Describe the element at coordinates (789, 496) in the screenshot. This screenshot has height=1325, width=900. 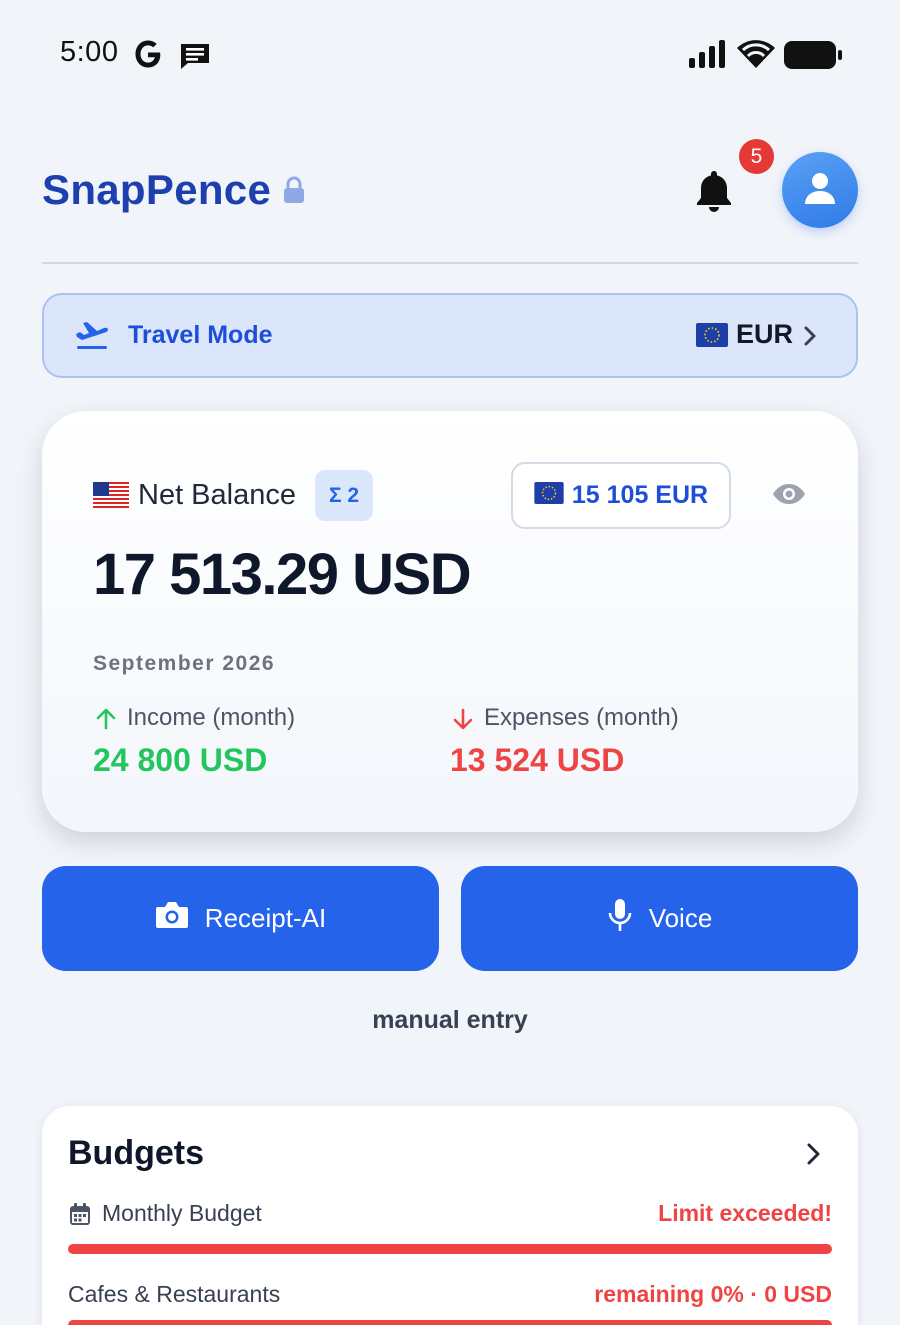
I see `eye-icon` at that location.